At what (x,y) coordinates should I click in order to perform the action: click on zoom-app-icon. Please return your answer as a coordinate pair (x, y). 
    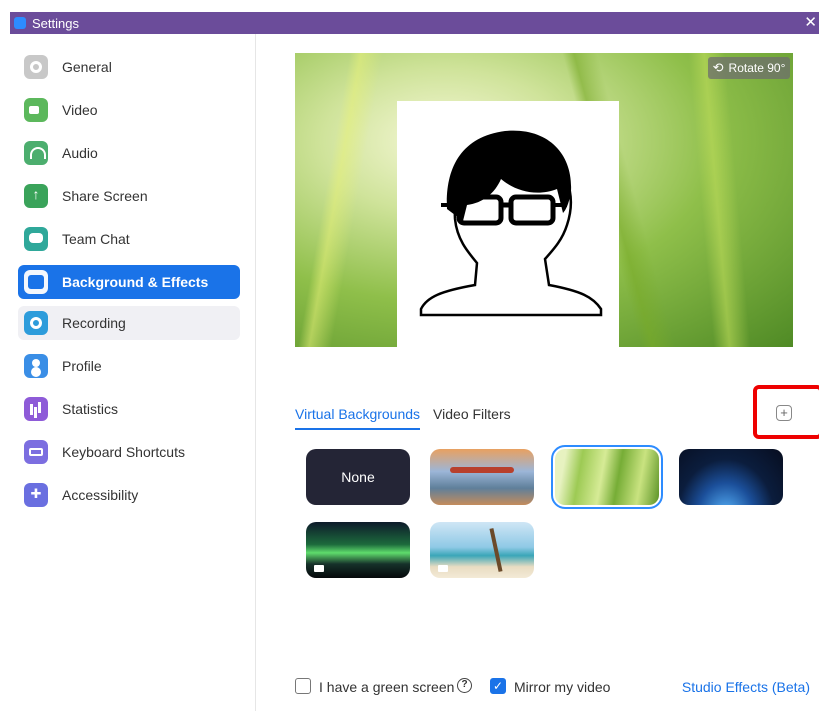
    Looking at the image, I should click on (20, 23).